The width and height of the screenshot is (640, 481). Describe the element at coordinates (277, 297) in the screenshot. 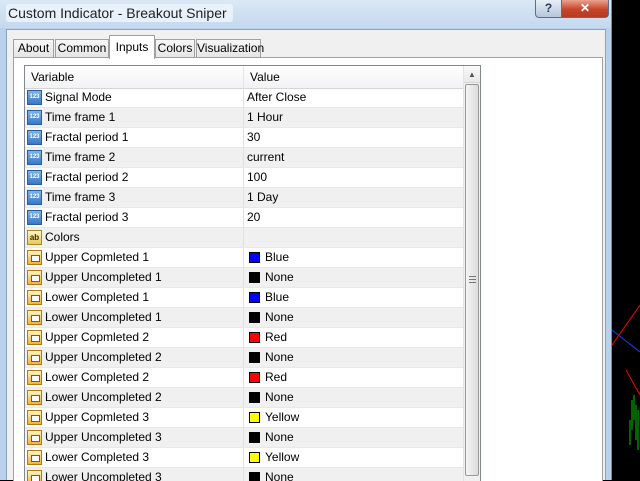

I see `value-text: Blue` at that location.